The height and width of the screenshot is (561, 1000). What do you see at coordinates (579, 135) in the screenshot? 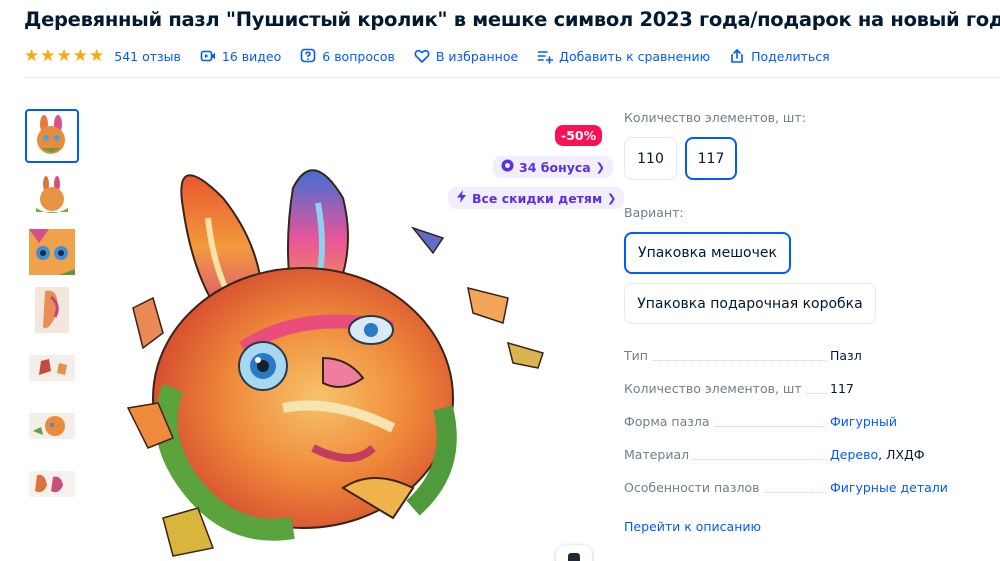
I see `discount-badge: -50%` at bounding box center [579, 135].